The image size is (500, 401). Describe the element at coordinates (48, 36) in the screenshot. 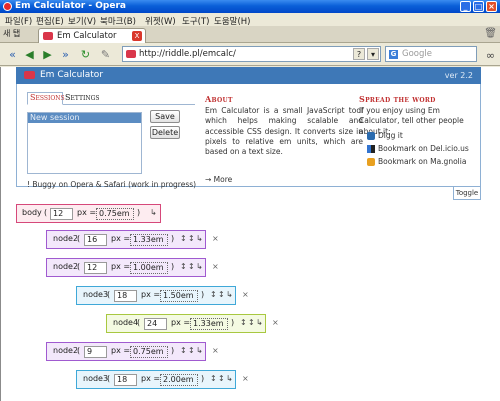

I see `page-favicon-icon` at that location.